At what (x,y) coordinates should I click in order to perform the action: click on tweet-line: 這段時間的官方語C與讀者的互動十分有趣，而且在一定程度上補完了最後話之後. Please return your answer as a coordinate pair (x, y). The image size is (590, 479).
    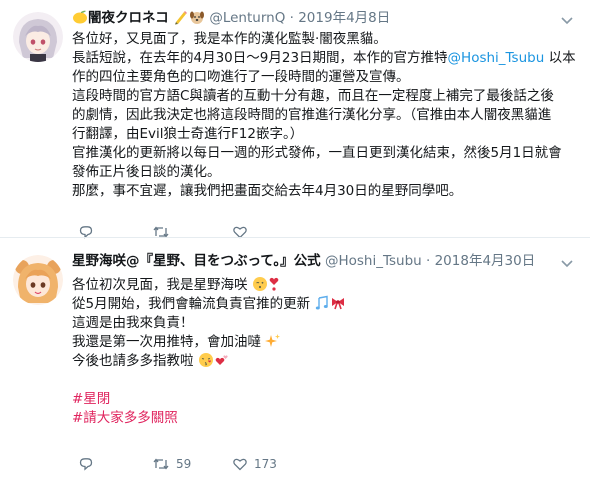
    Looking at the image, I should click on (313, 96).